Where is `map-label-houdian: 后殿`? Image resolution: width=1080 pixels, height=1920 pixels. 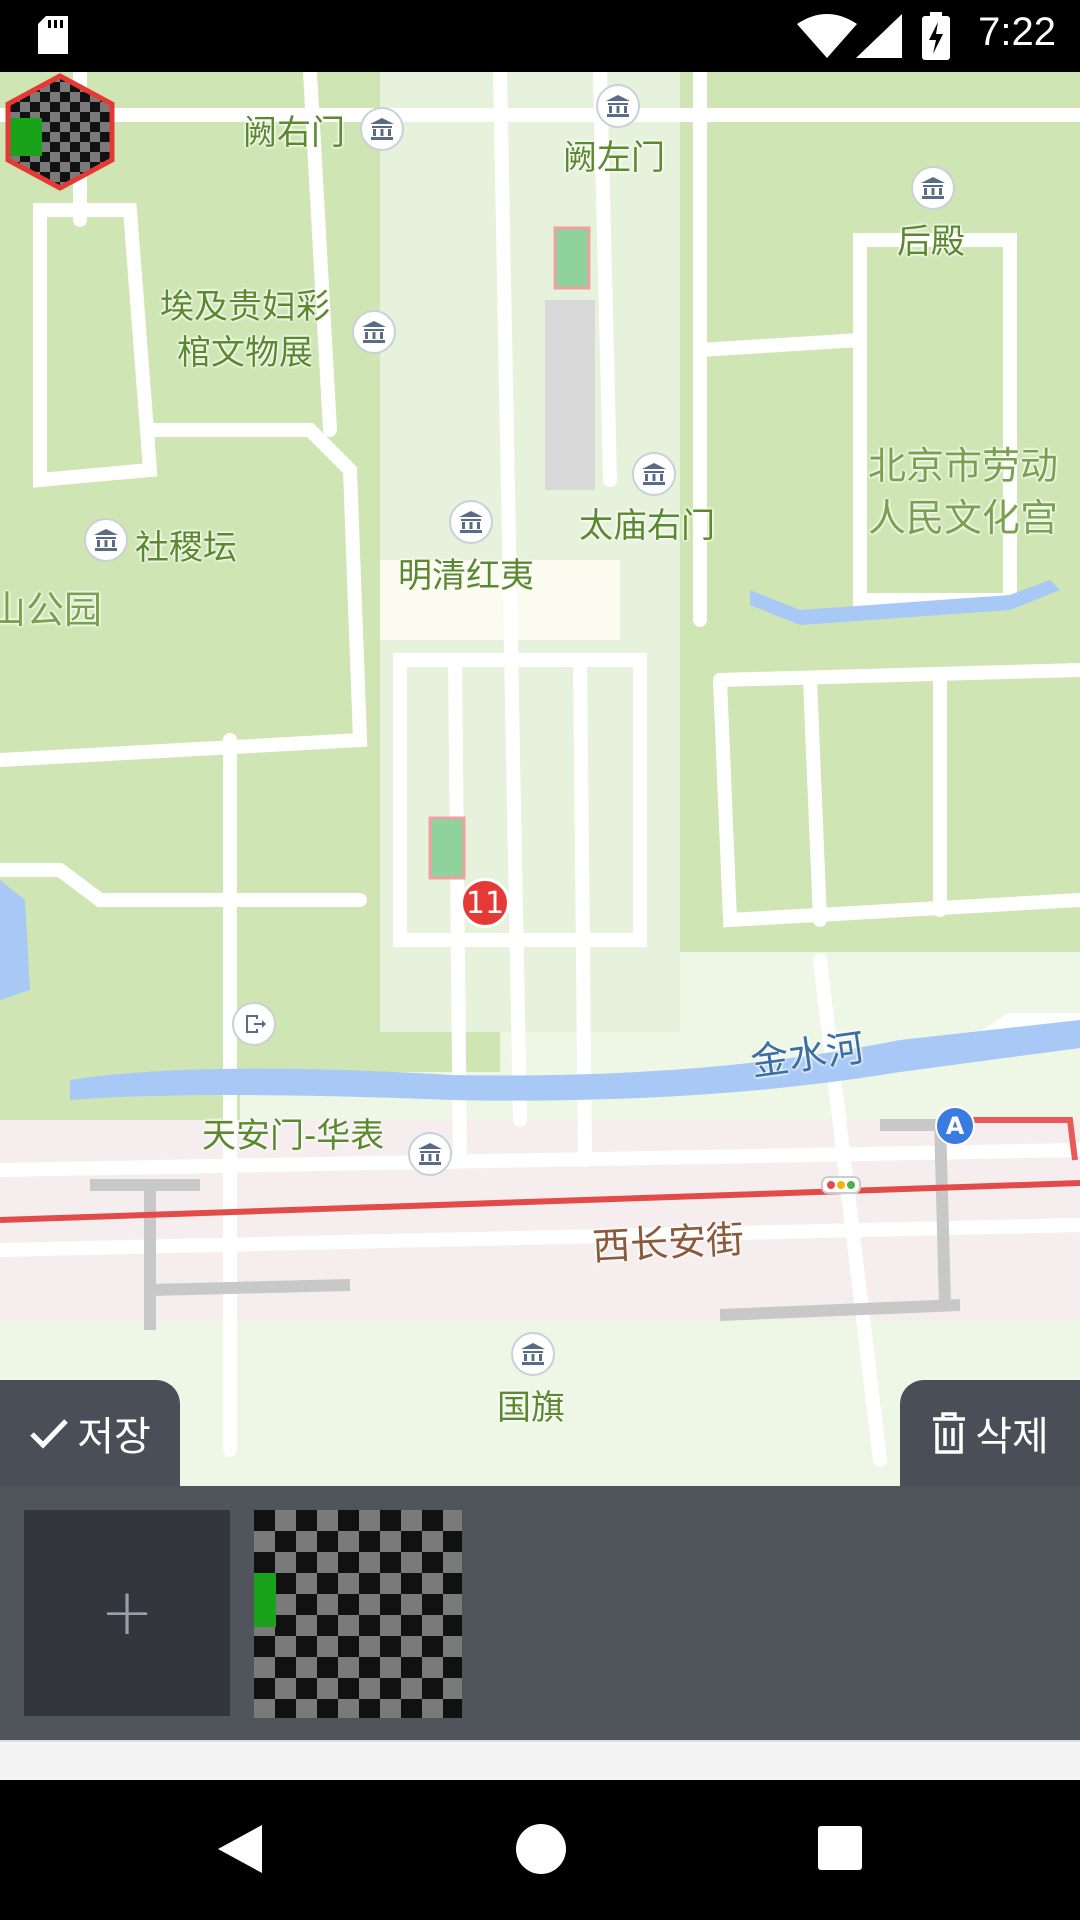
map-label-houdian: 后殿 is located at coordinates (931, 242).